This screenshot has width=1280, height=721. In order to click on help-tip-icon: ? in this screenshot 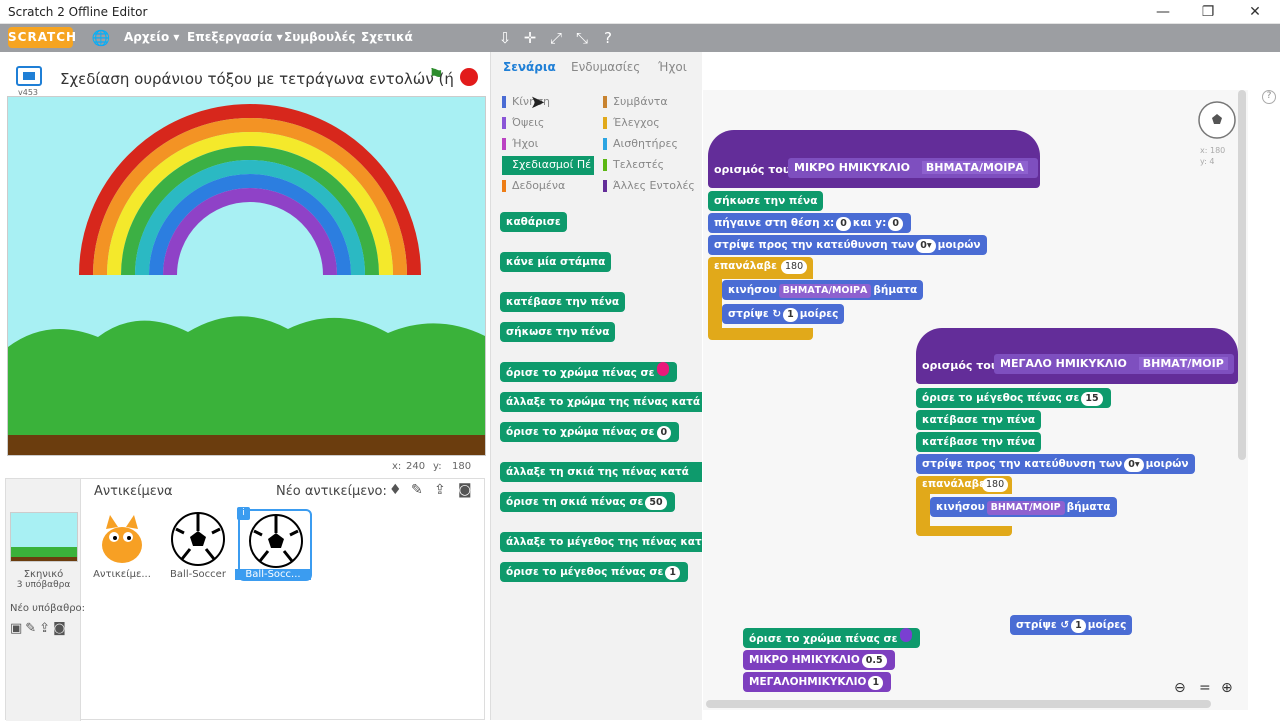, I will do `click(1269, 97)`.